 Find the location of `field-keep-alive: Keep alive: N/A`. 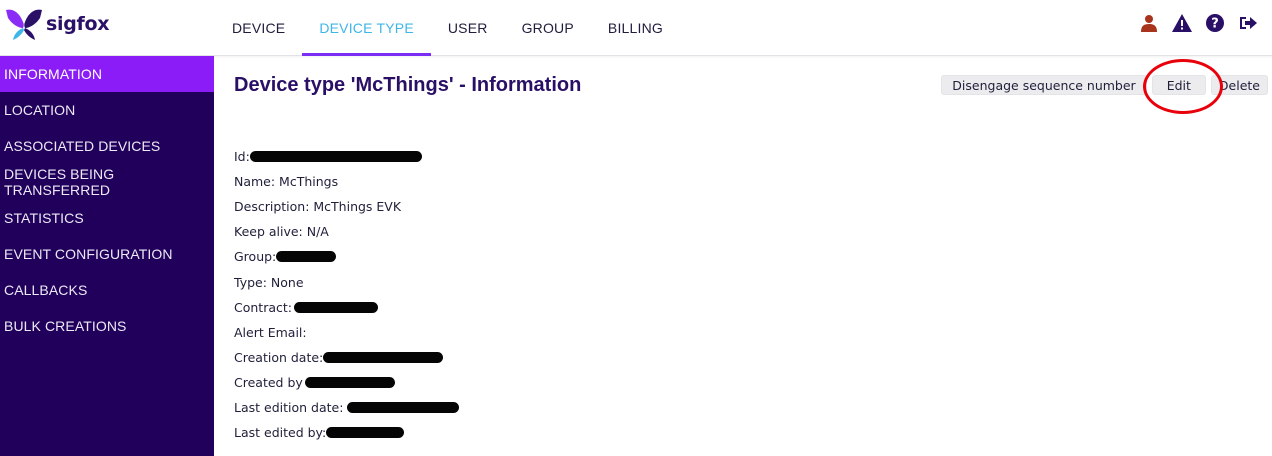

field-keep-alive: Keep alive: N/A is located at coordinates (346, 231).